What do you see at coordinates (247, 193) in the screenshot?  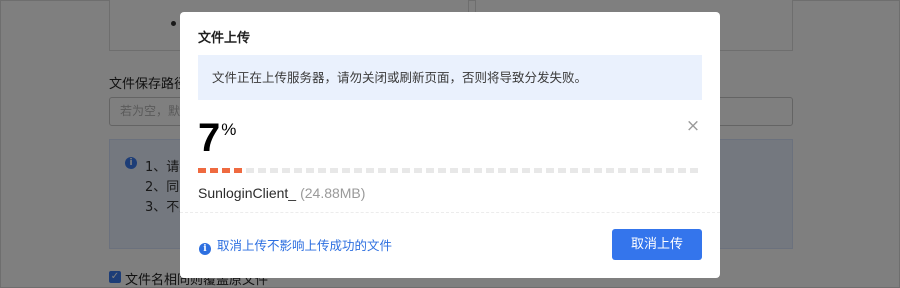 I see `file-name: SunloginClient_` at bounding box center [247, 193].